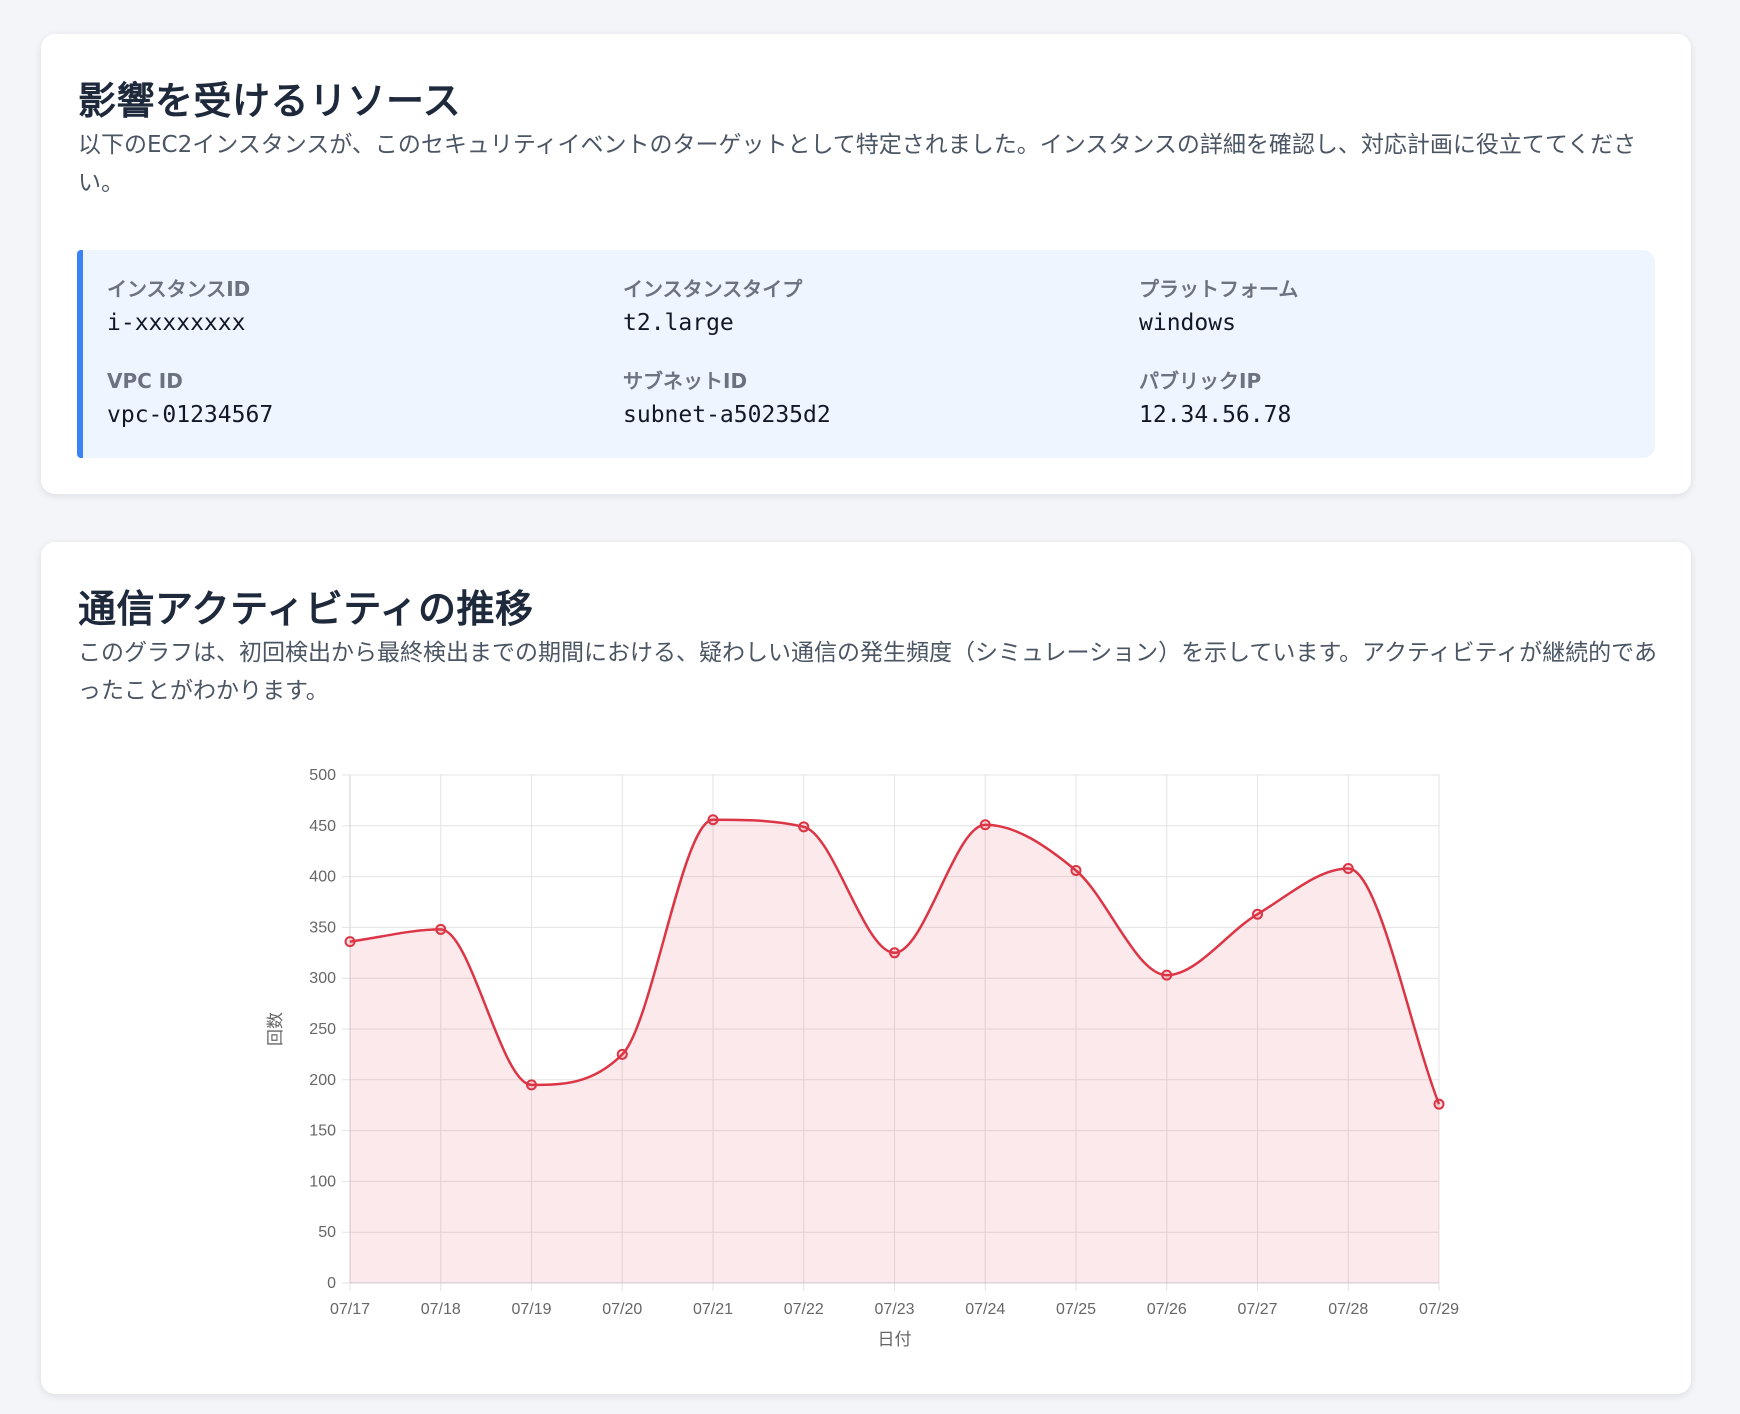 The image size is (1740, 1414). I want to click on instance-id-label: インスタンスID, so click(179, 289).